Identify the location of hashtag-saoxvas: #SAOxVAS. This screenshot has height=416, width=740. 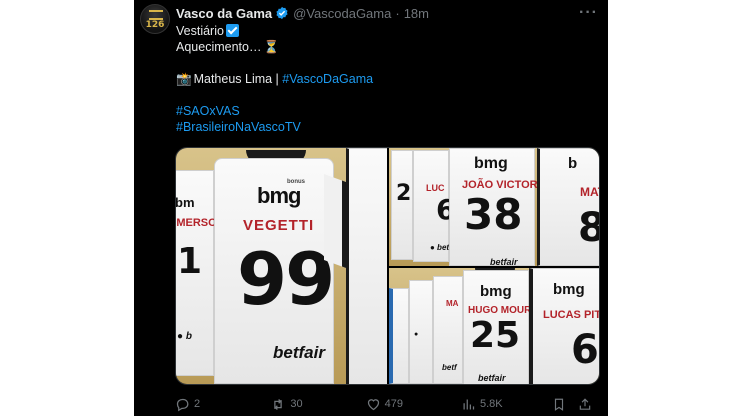
(208, 111).